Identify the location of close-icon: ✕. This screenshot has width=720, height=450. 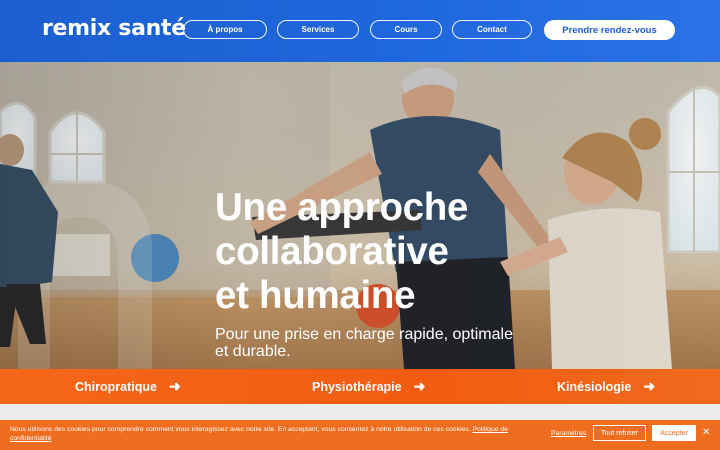
(706, 433).